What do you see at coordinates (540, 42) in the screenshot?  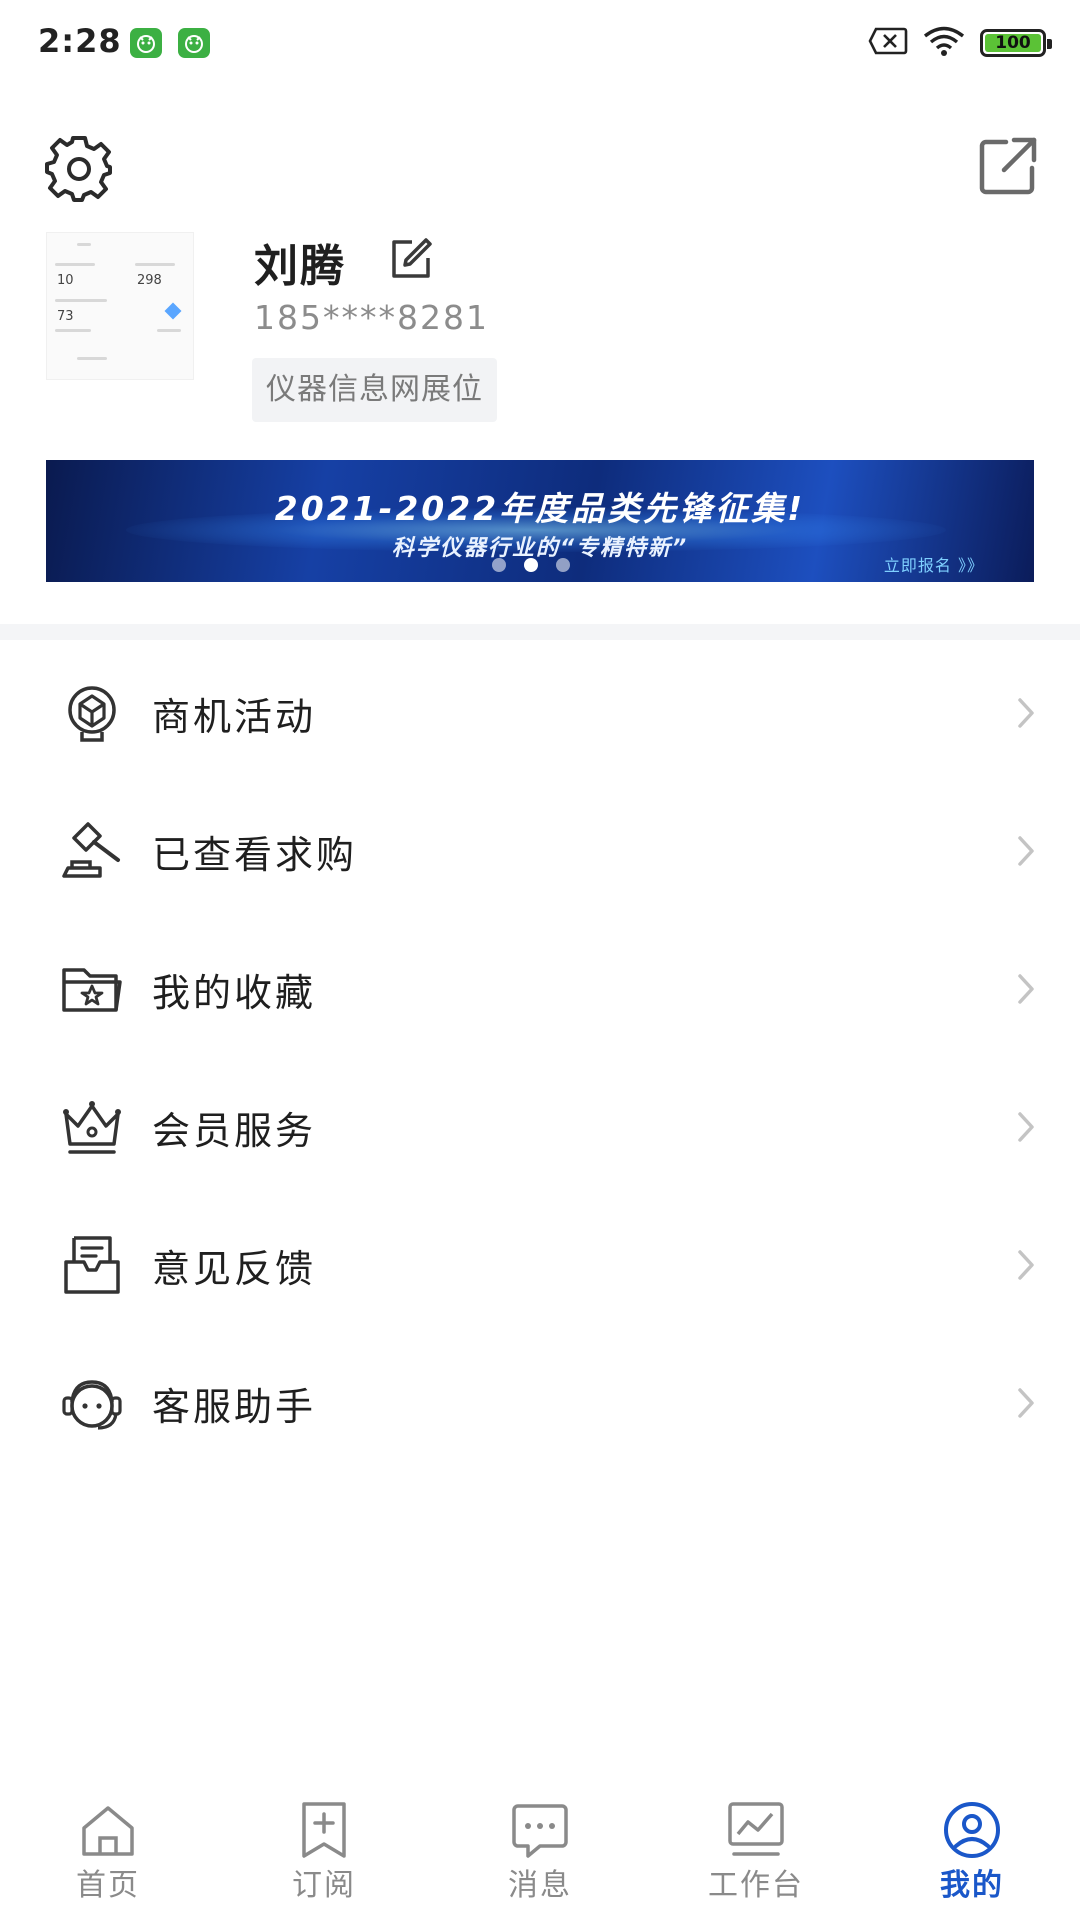 I see `status-bar: 2:28 100` at bounding box center [540, 42].